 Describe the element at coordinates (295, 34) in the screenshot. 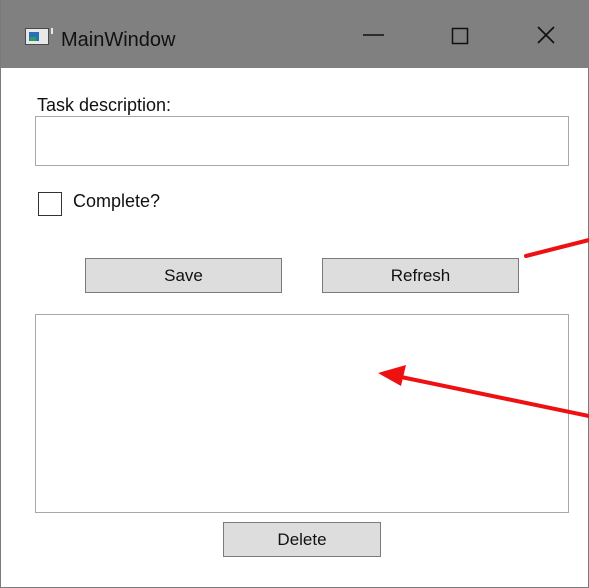

I see `title-bar: MainWindow` at that location.